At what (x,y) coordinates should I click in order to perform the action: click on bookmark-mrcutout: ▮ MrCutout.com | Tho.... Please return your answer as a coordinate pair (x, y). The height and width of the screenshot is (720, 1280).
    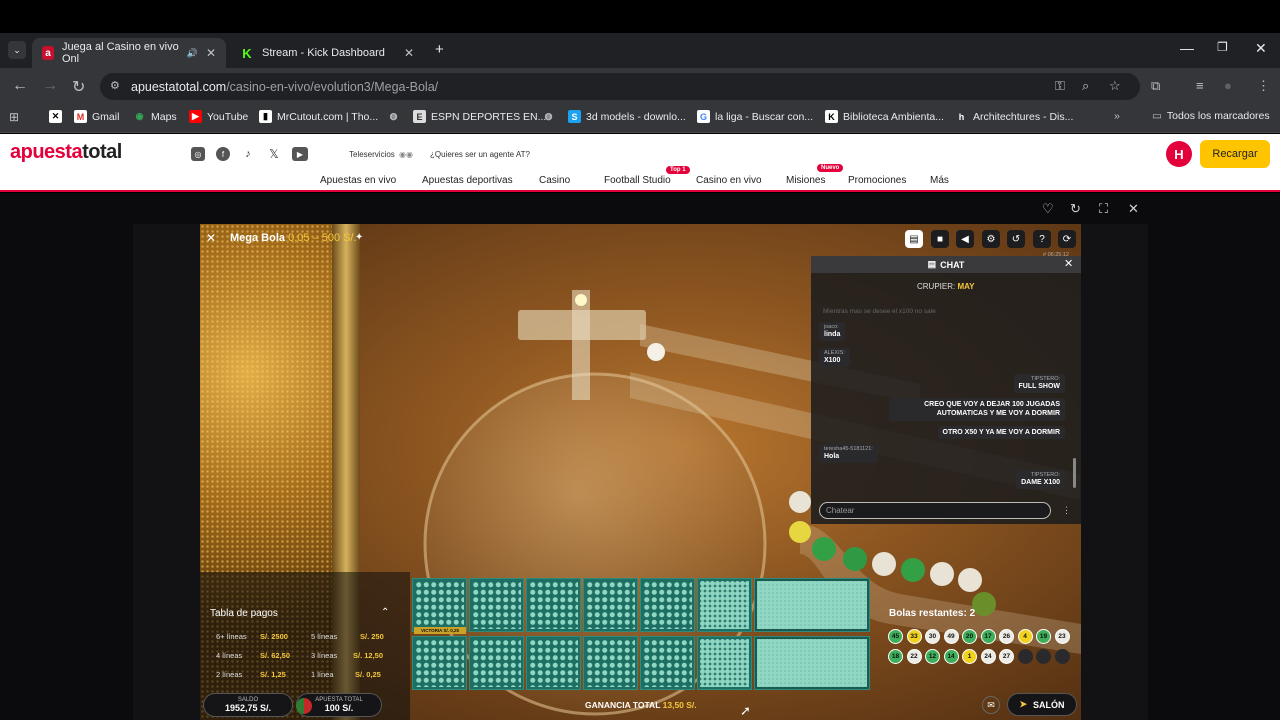
    Looking at the image, I should click on (318, 116).